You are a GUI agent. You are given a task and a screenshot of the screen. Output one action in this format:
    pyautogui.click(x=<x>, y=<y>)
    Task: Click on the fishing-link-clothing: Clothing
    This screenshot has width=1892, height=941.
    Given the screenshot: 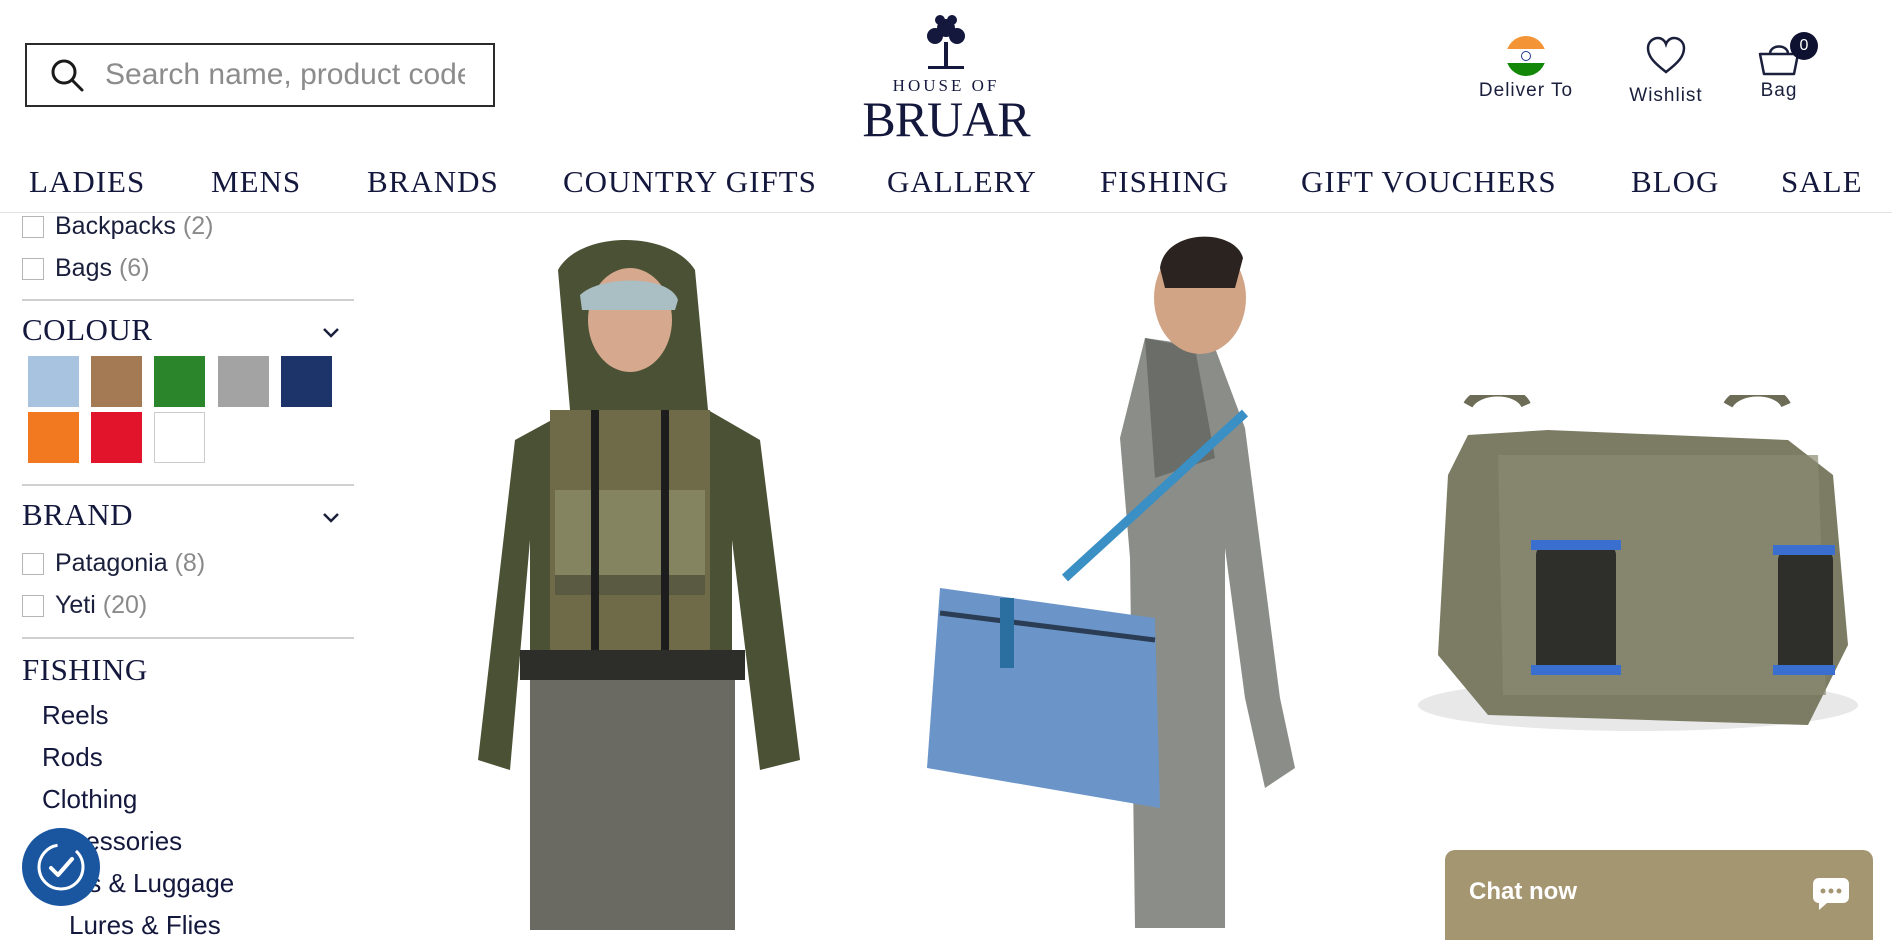 What is the action you would take?
    pyautogui.click(x=89, y=799)
    